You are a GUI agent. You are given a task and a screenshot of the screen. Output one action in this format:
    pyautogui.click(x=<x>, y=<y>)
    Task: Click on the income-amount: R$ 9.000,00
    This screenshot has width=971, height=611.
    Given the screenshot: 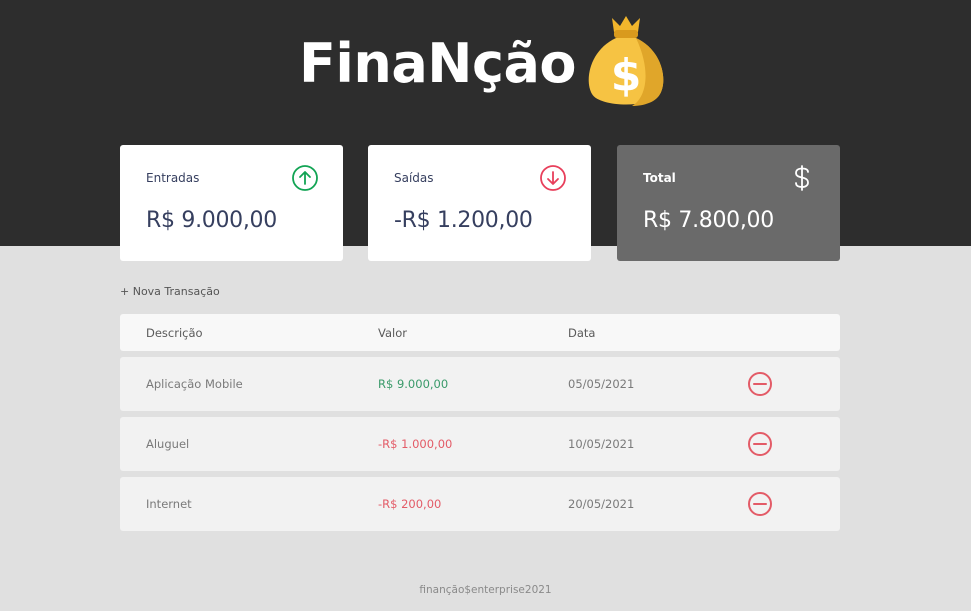 What is the action you would take?
    pyautogui.click(x=211, y=220)
    